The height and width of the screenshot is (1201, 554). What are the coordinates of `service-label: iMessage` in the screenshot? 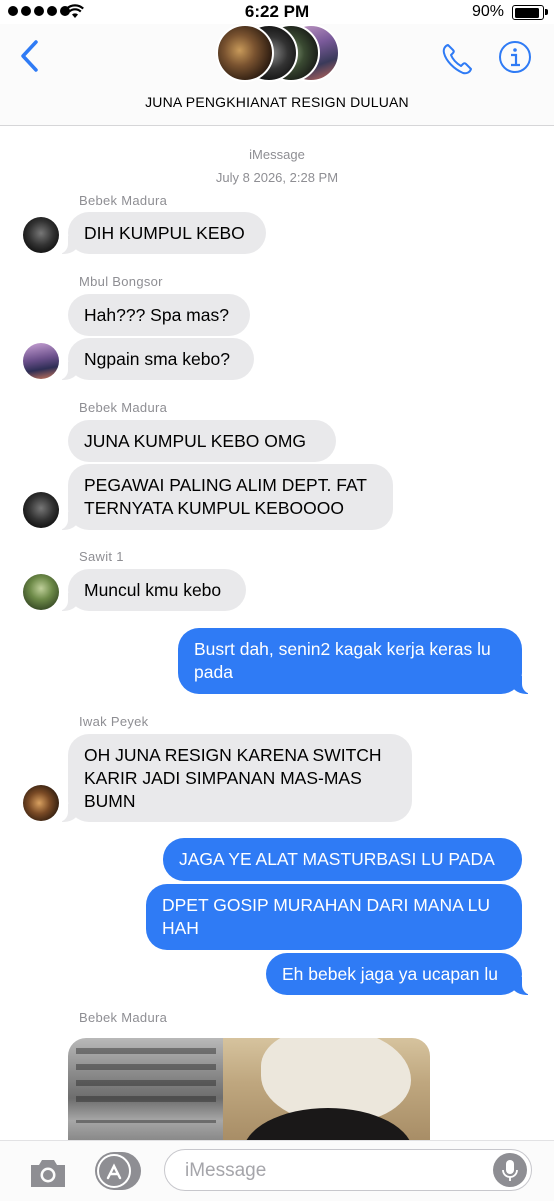 It's located at (277, 154).